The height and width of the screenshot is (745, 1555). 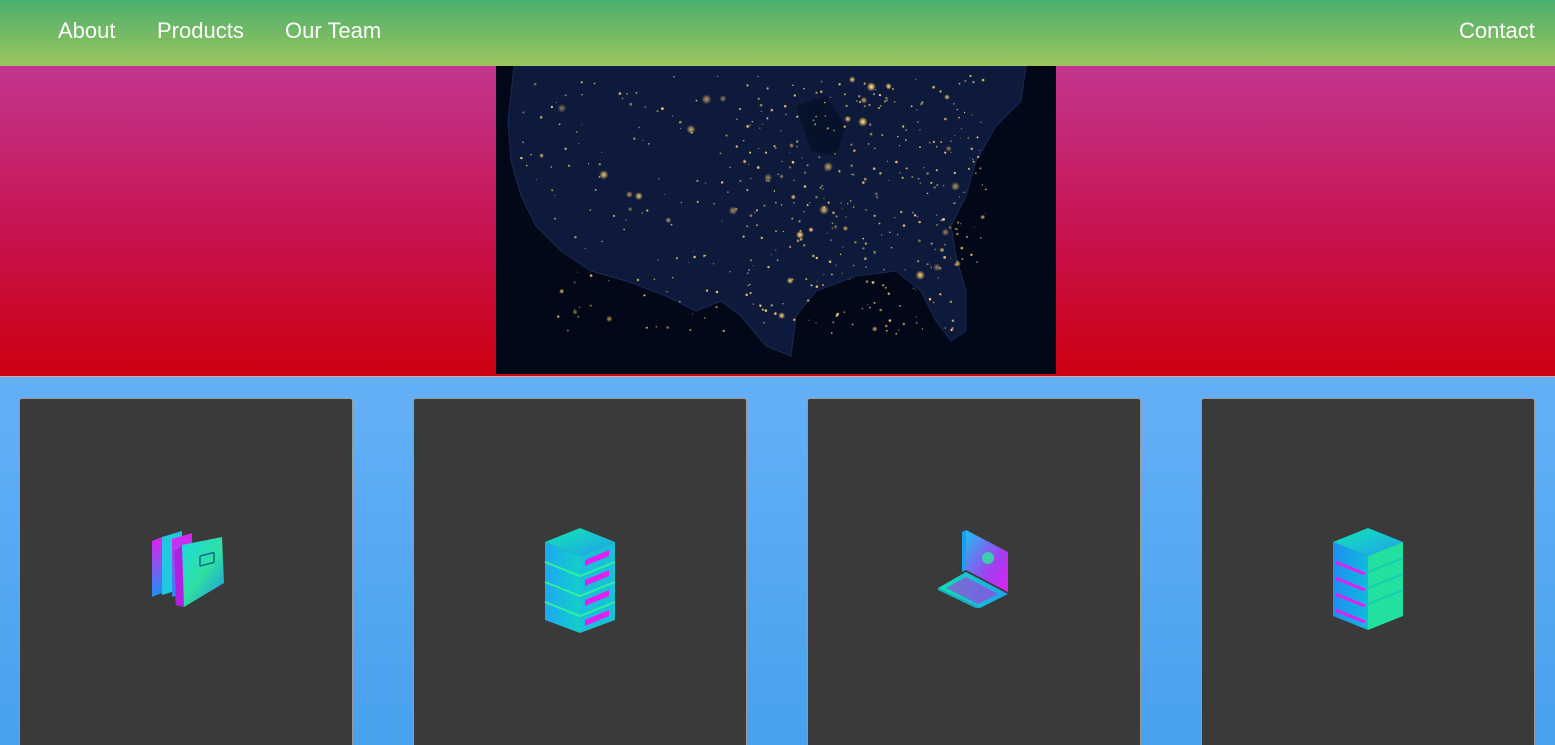 I want to click on nav-link-products: Products, so click(x=200, y=31).